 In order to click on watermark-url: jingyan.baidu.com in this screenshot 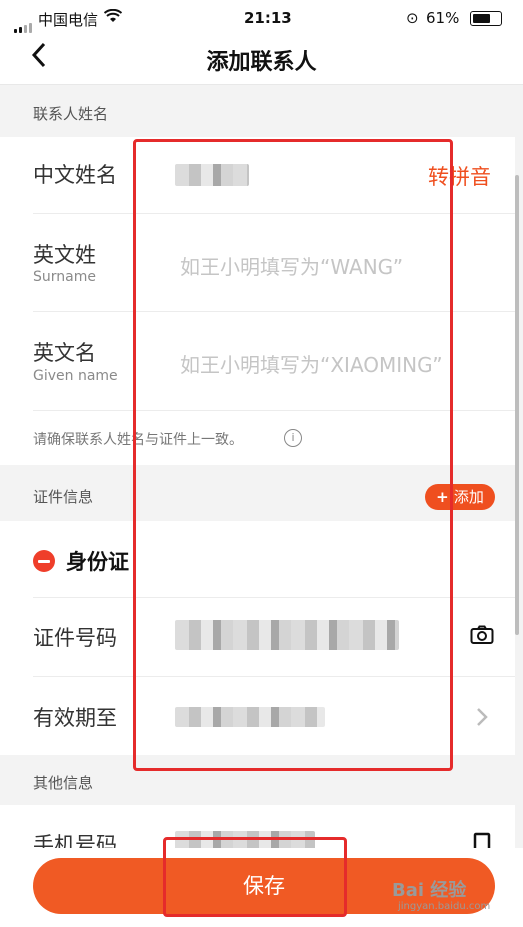, I will do `click(444, 906)`.